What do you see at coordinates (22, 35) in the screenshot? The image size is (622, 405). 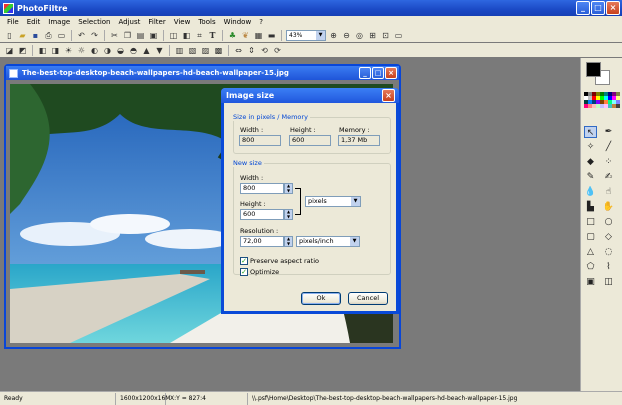 I see `open-file-icon: ▰` at bounding box center [22, 35].